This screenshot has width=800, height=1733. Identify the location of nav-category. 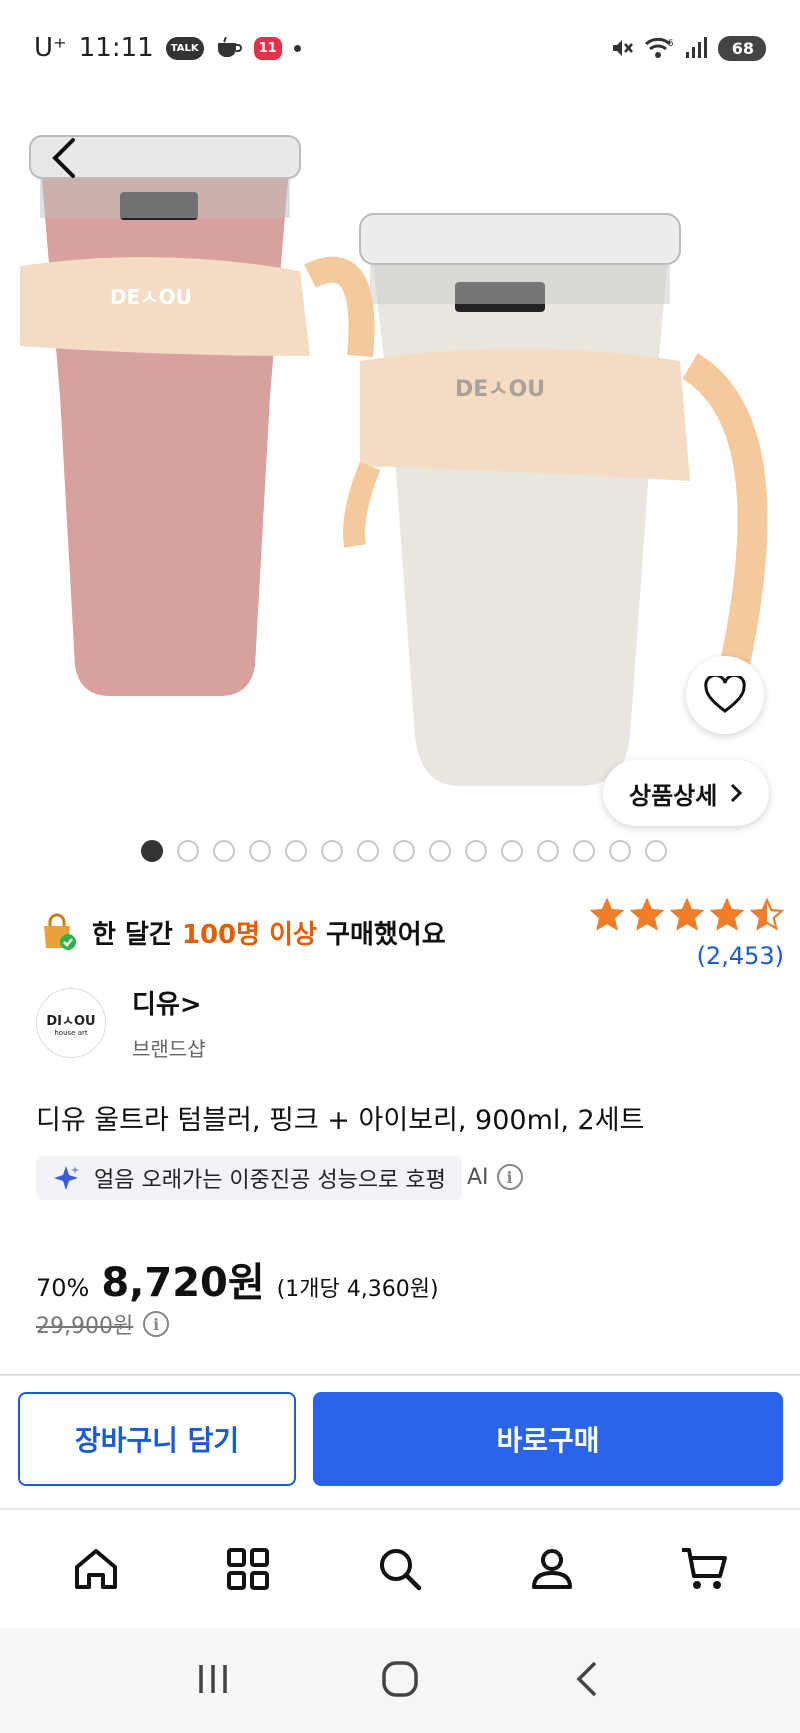
(248, 1569).